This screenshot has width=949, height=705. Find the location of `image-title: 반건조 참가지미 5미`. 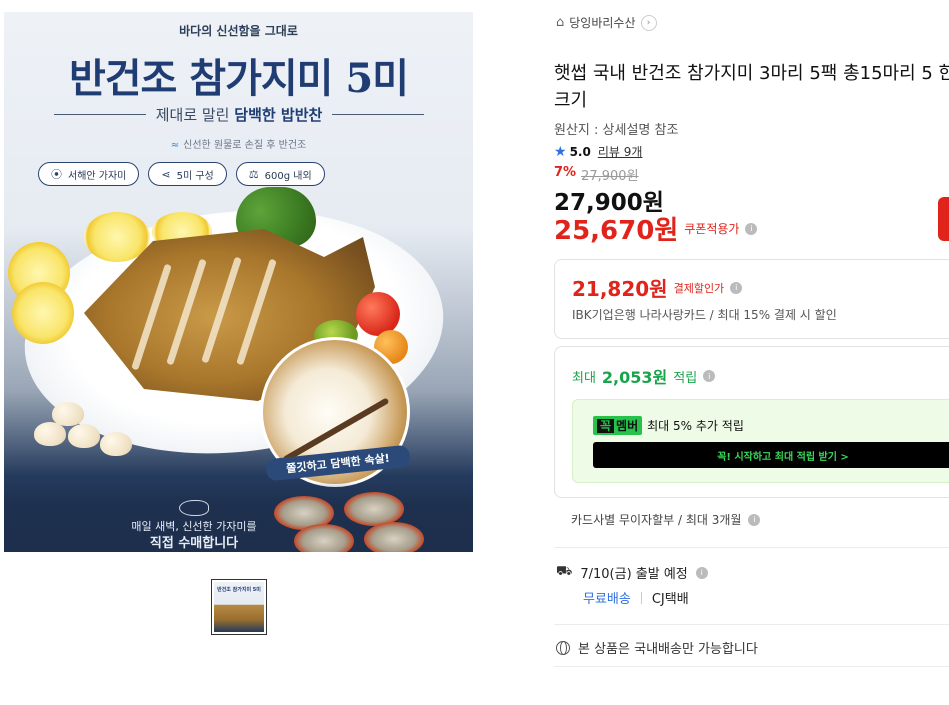

image-title: 반건조 참가지미 5미 is located at coordinates (238, 78).